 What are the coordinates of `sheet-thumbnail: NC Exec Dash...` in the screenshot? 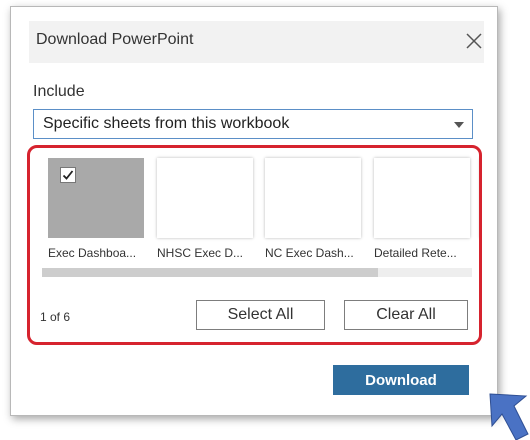 It's located at (313, 209).